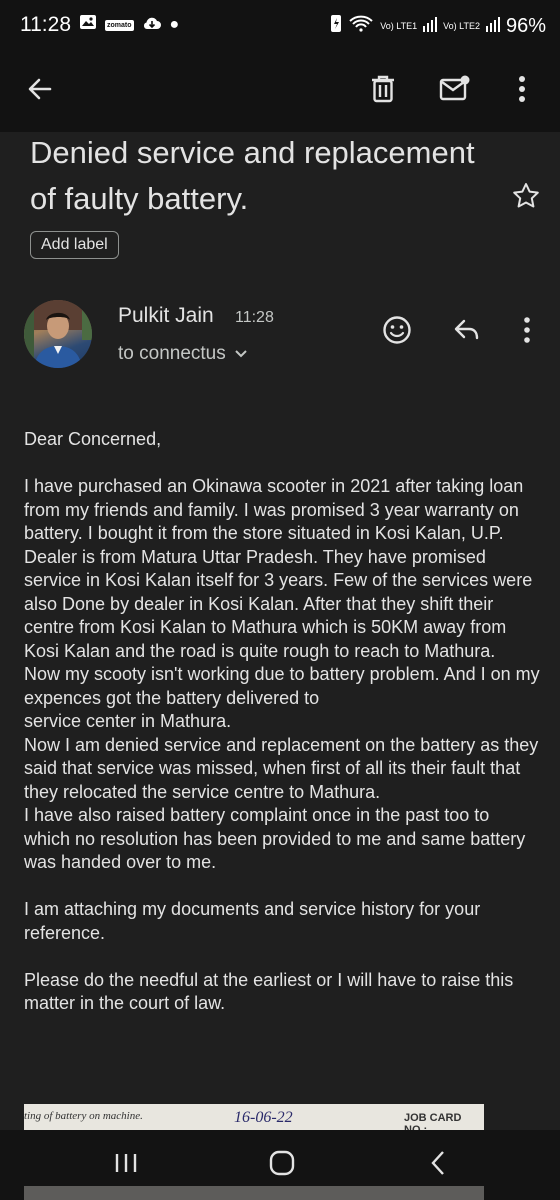  I want to click on attachment-date: 16-06-22, so click(263, 1117).